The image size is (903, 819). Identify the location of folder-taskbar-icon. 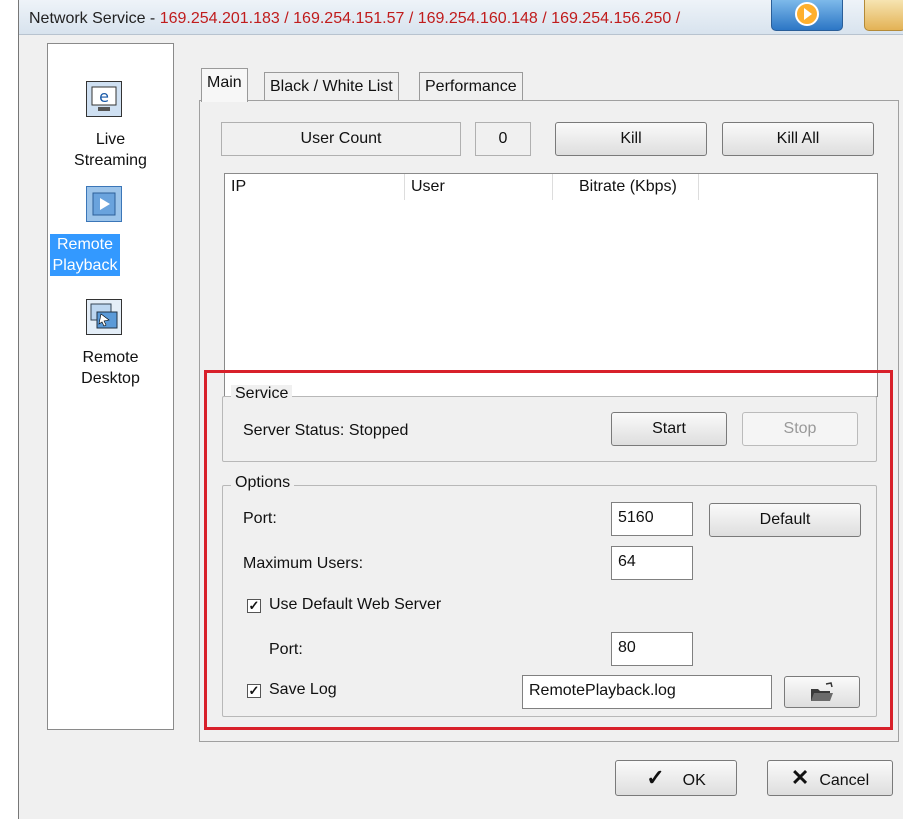
(883, 15).